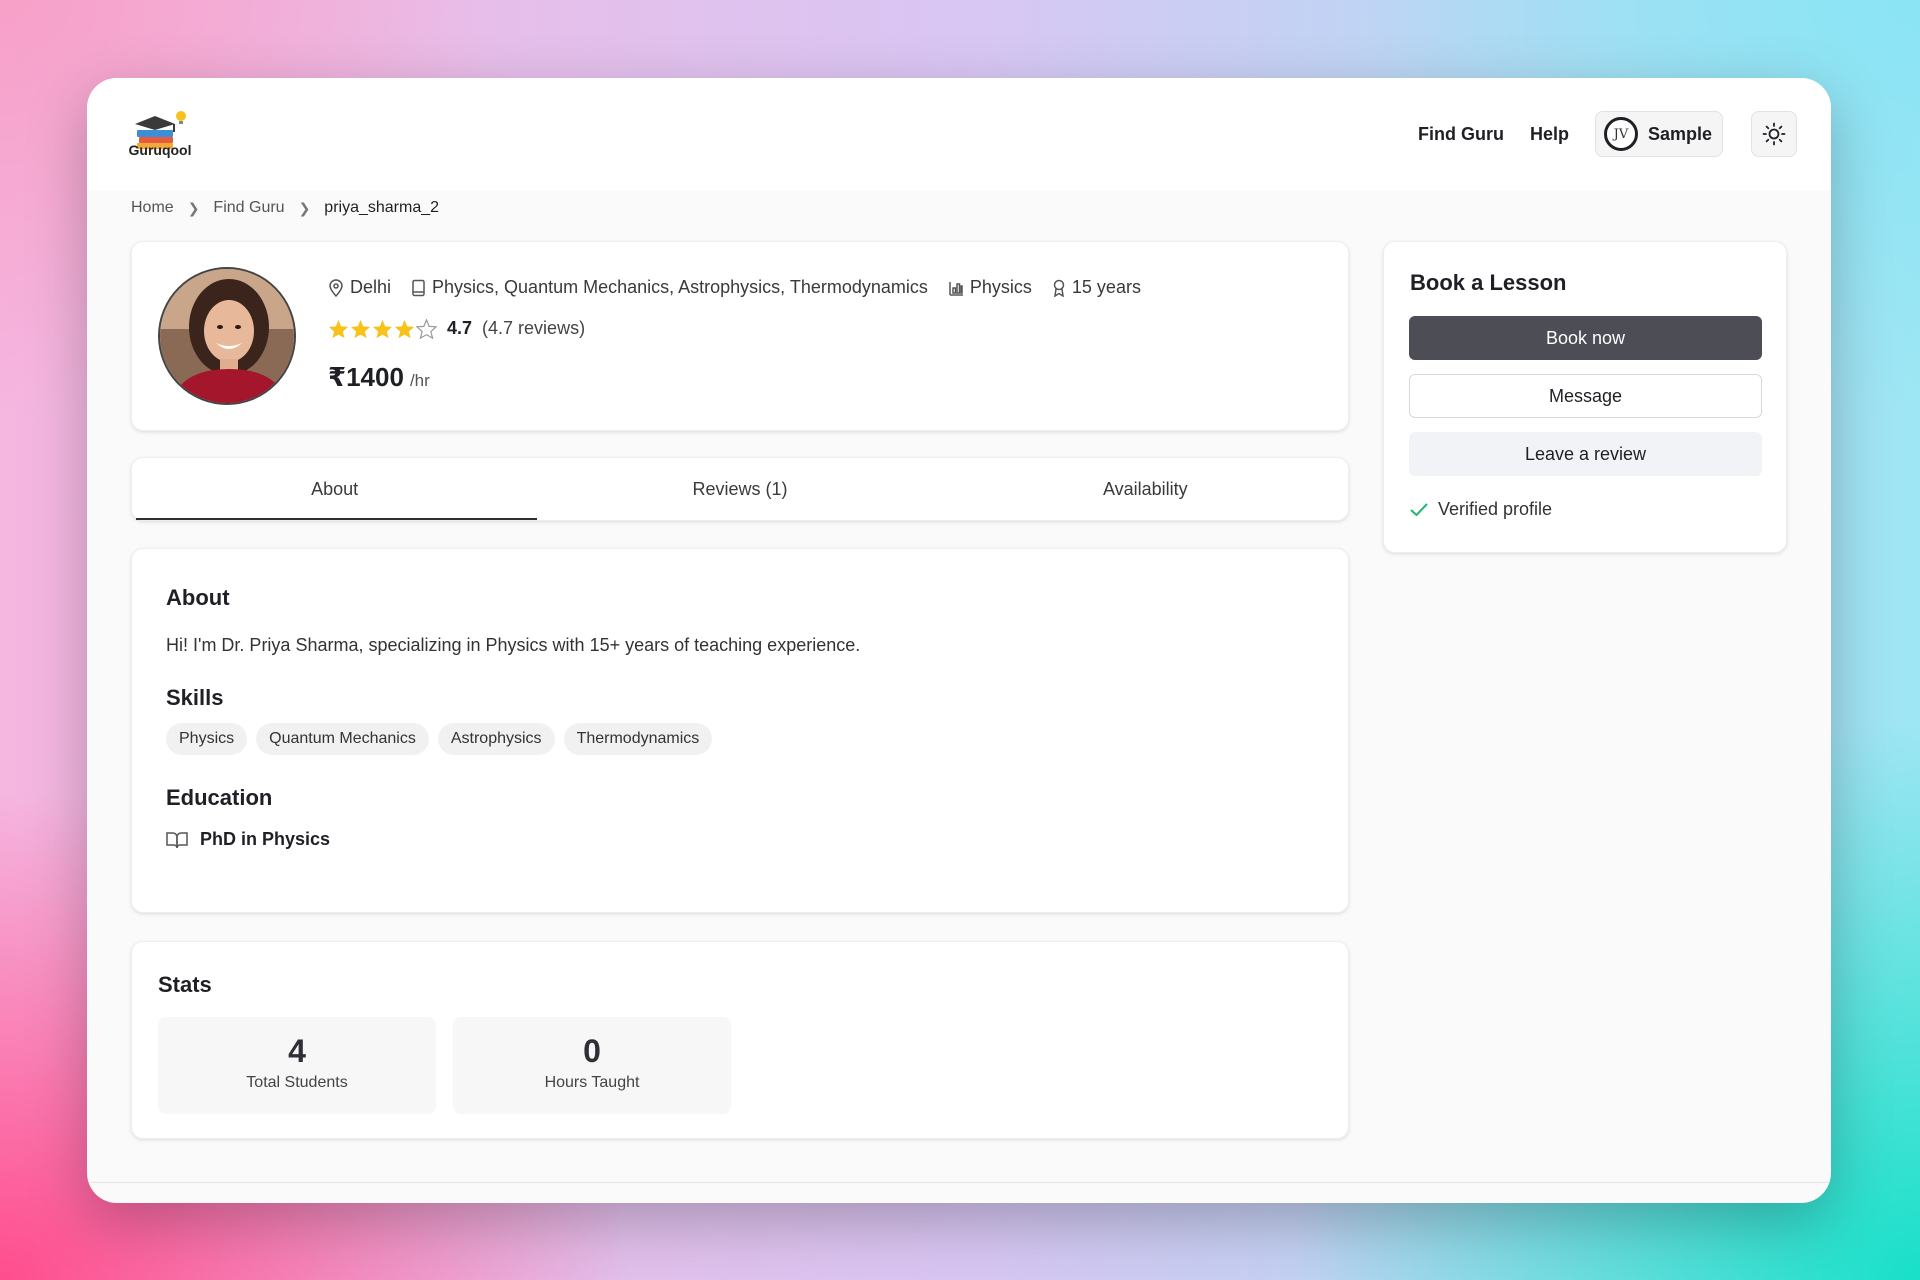 Image resolution: width=1920 pixels, height=1280 pixels. What do you see at coordinates (959, 134) in the screenshot?
I see `top-header: Guruqool Find Guru Help JV Sample` at bounding box center [959, 134].